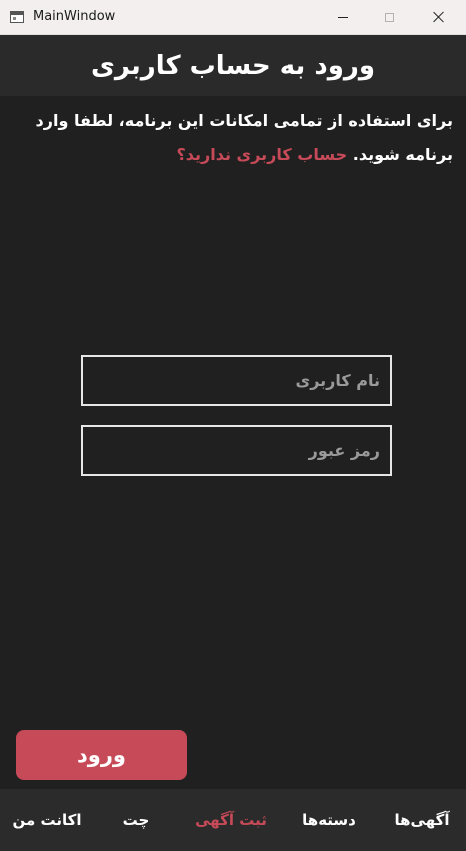 This screenshot has width=466, height=851. I want to click on maximize-button, so click(389, 17).